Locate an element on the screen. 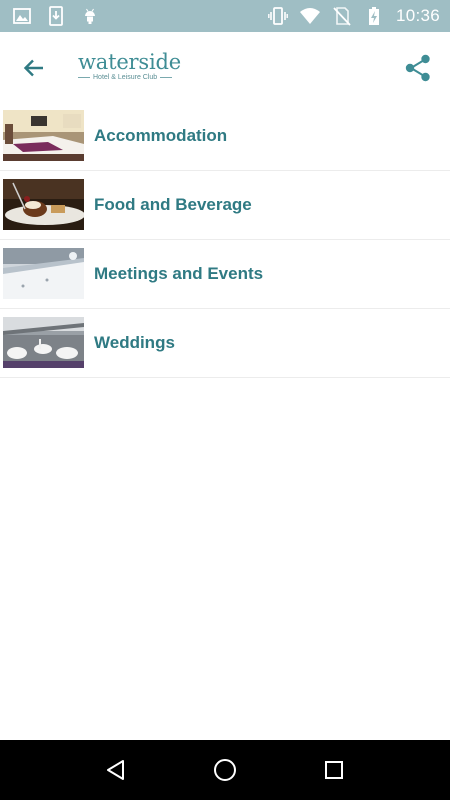 This screenshot has height=800, width=450. share-button is located at coordinates (418, 68).